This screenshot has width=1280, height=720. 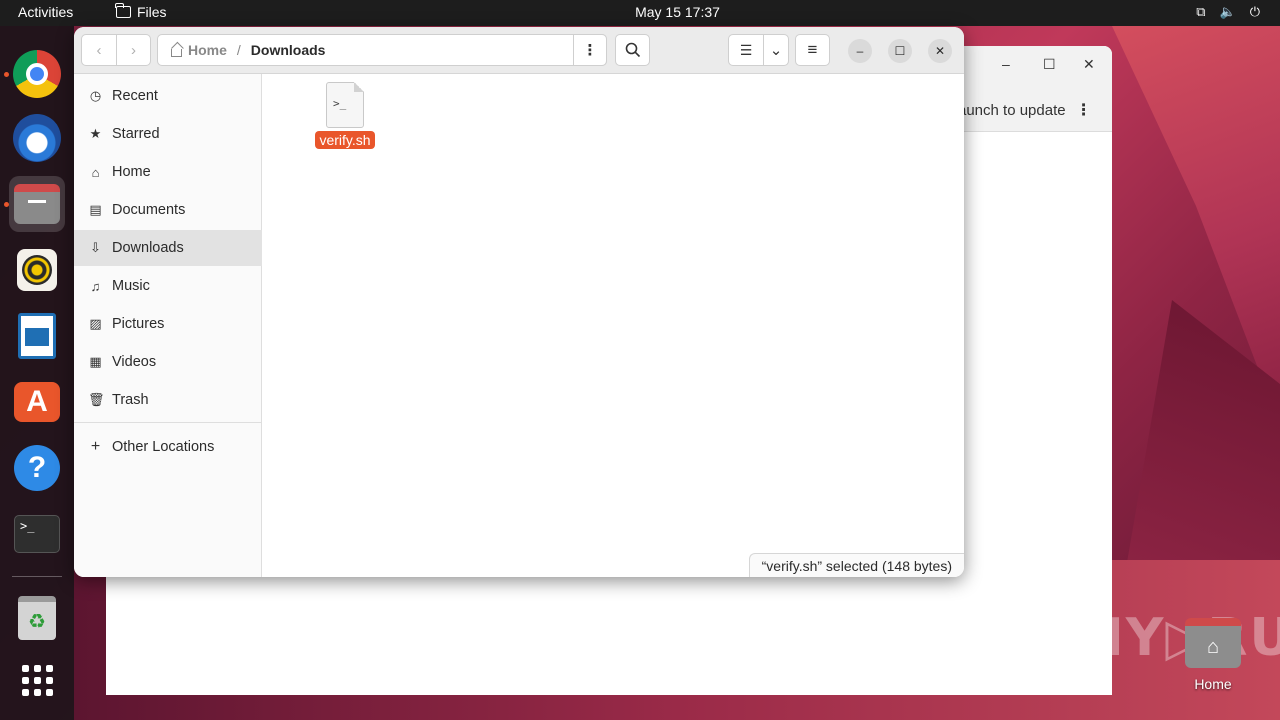 I want to click on dock-thunderbird, so click(x=37, y=138).